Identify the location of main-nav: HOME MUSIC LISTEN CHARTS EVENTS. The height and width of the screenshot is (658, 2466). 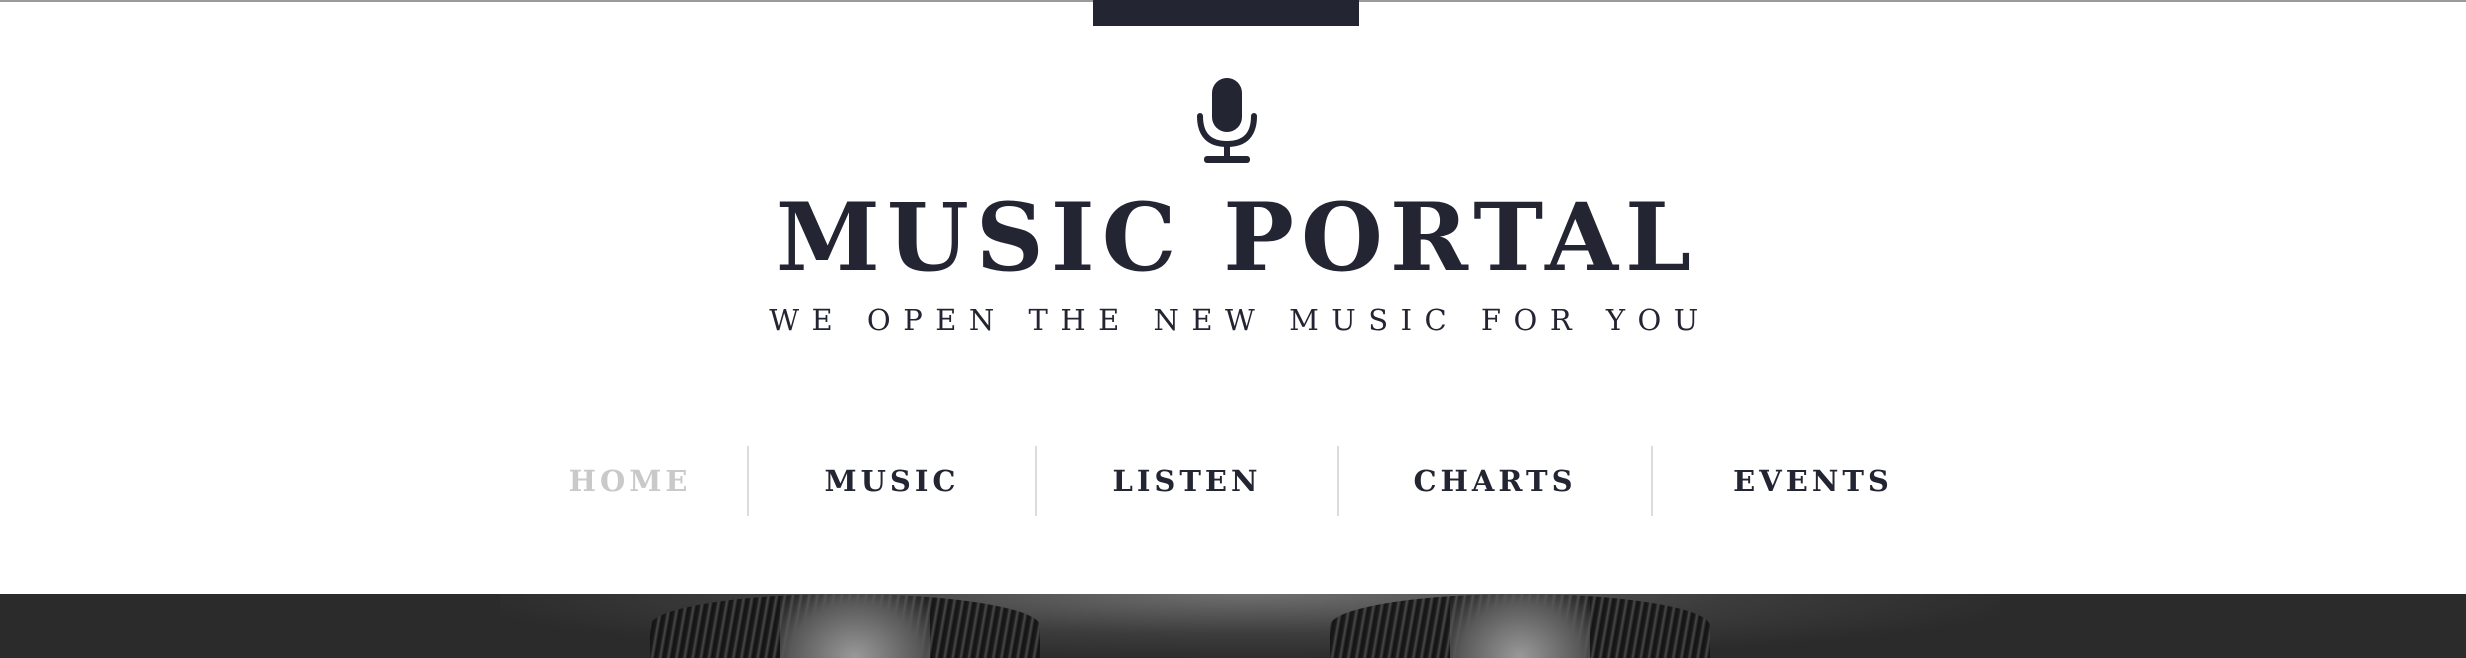
(1243, 481).